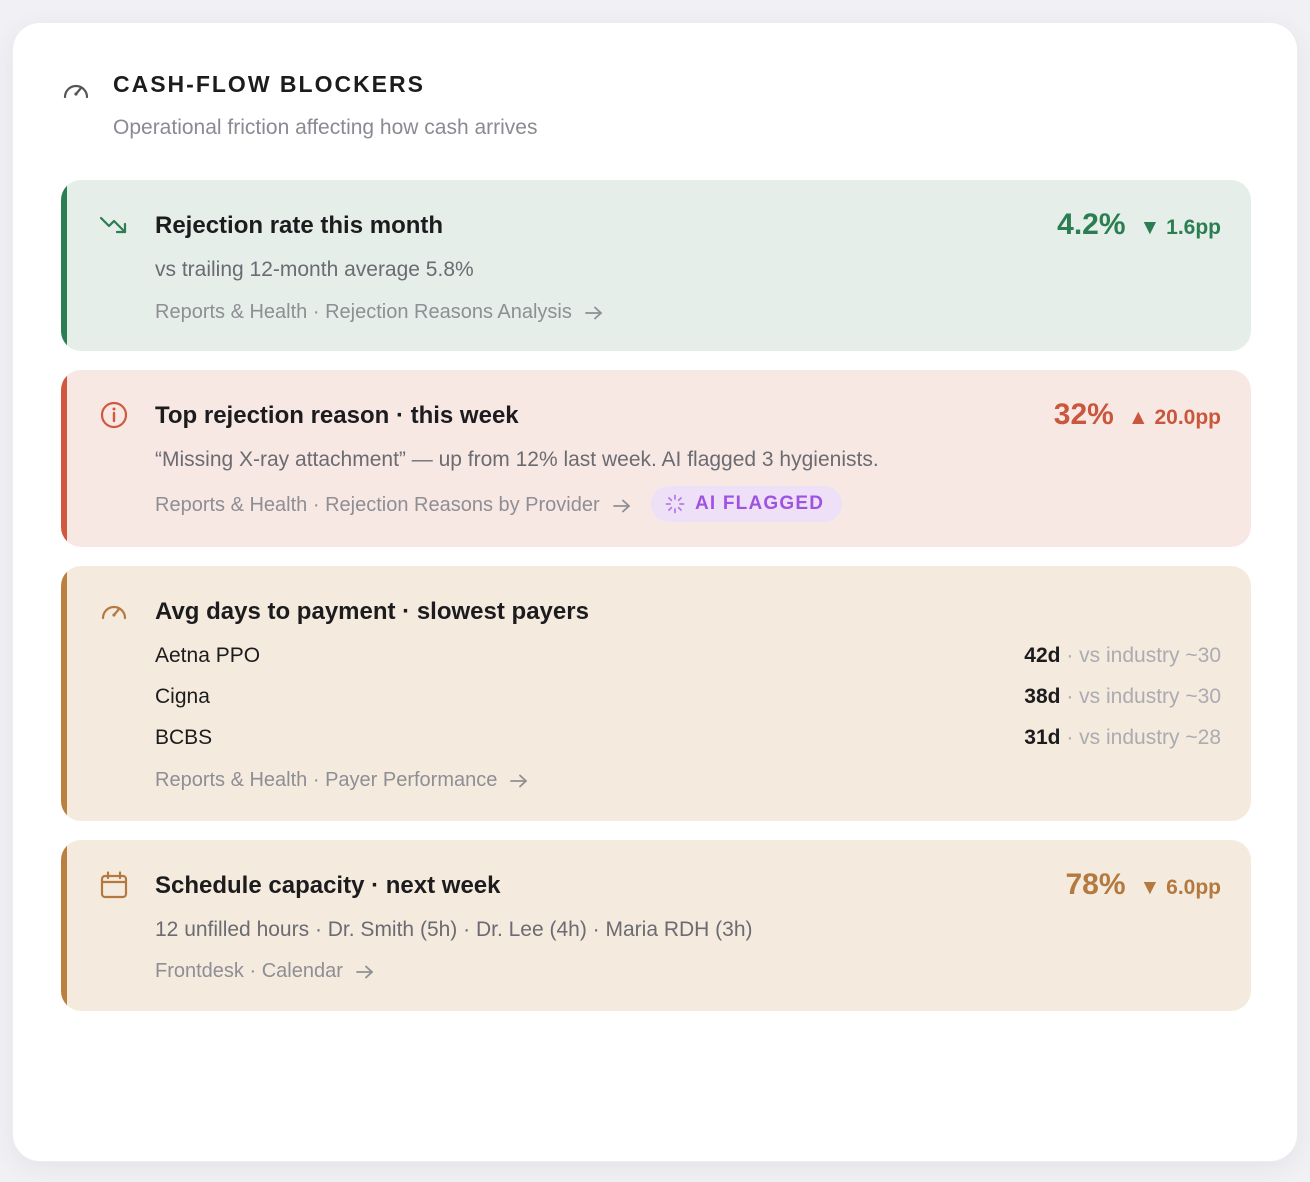  What do you see at coordinates (184, 737) in the screenshot?
I see `payer-name: BCBS` at bounding box center [184, 737].